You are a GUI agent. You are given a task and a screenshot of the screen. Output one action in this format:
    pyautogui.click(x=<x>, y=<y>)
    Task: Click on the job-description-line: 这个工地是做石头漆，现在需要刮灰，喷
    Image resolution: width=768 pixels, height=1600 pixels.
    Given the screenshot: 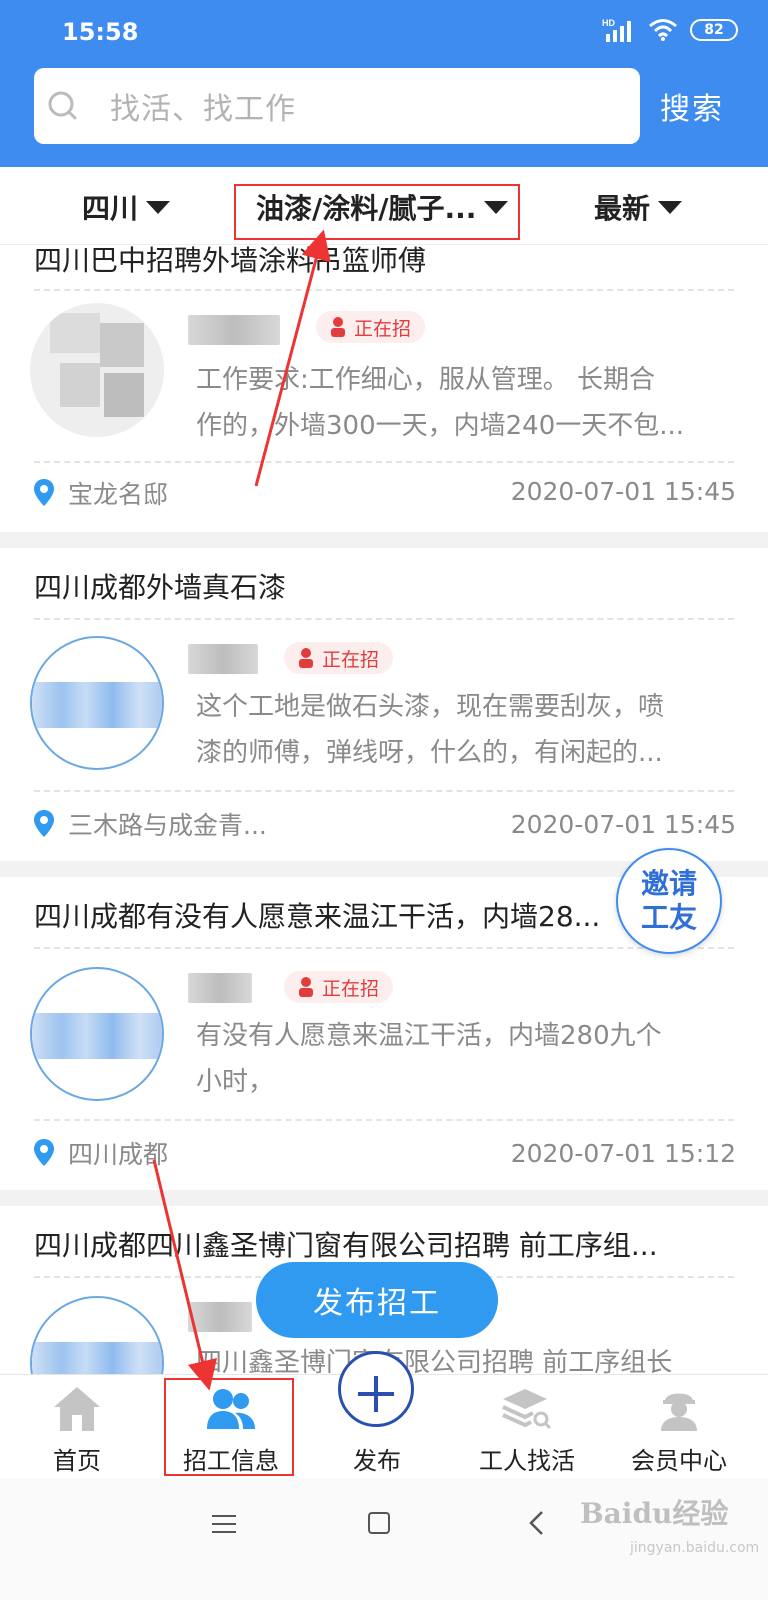 What is the action you would take?
    pyautogui.click(x=430, y=707)
    